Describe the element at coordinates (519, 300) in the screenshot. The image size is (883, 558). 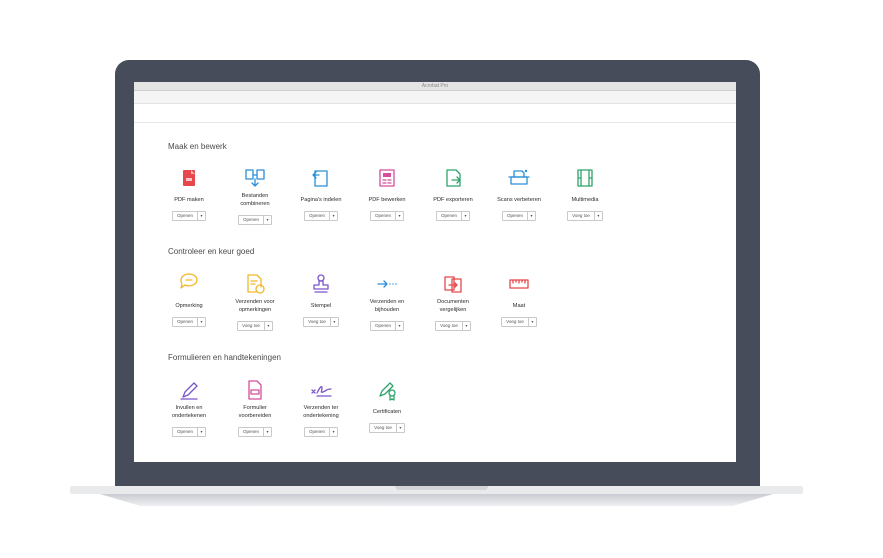
I see `tool-card: Maat Voeg toe ▾` at that location.